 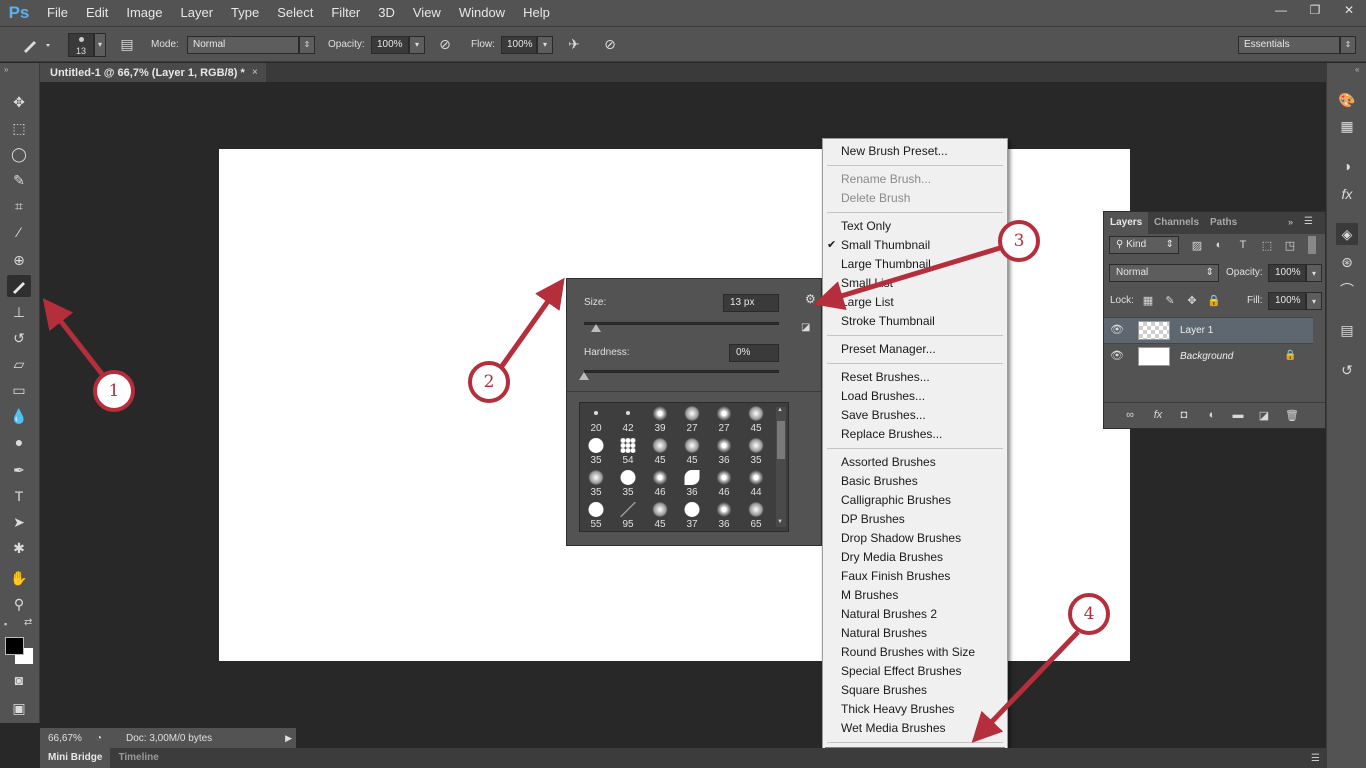 What do you see at coordinates (19, 154) in the screenshot?
I see `lasso-tool-icon: ◯` at bounding box center [19, 154].